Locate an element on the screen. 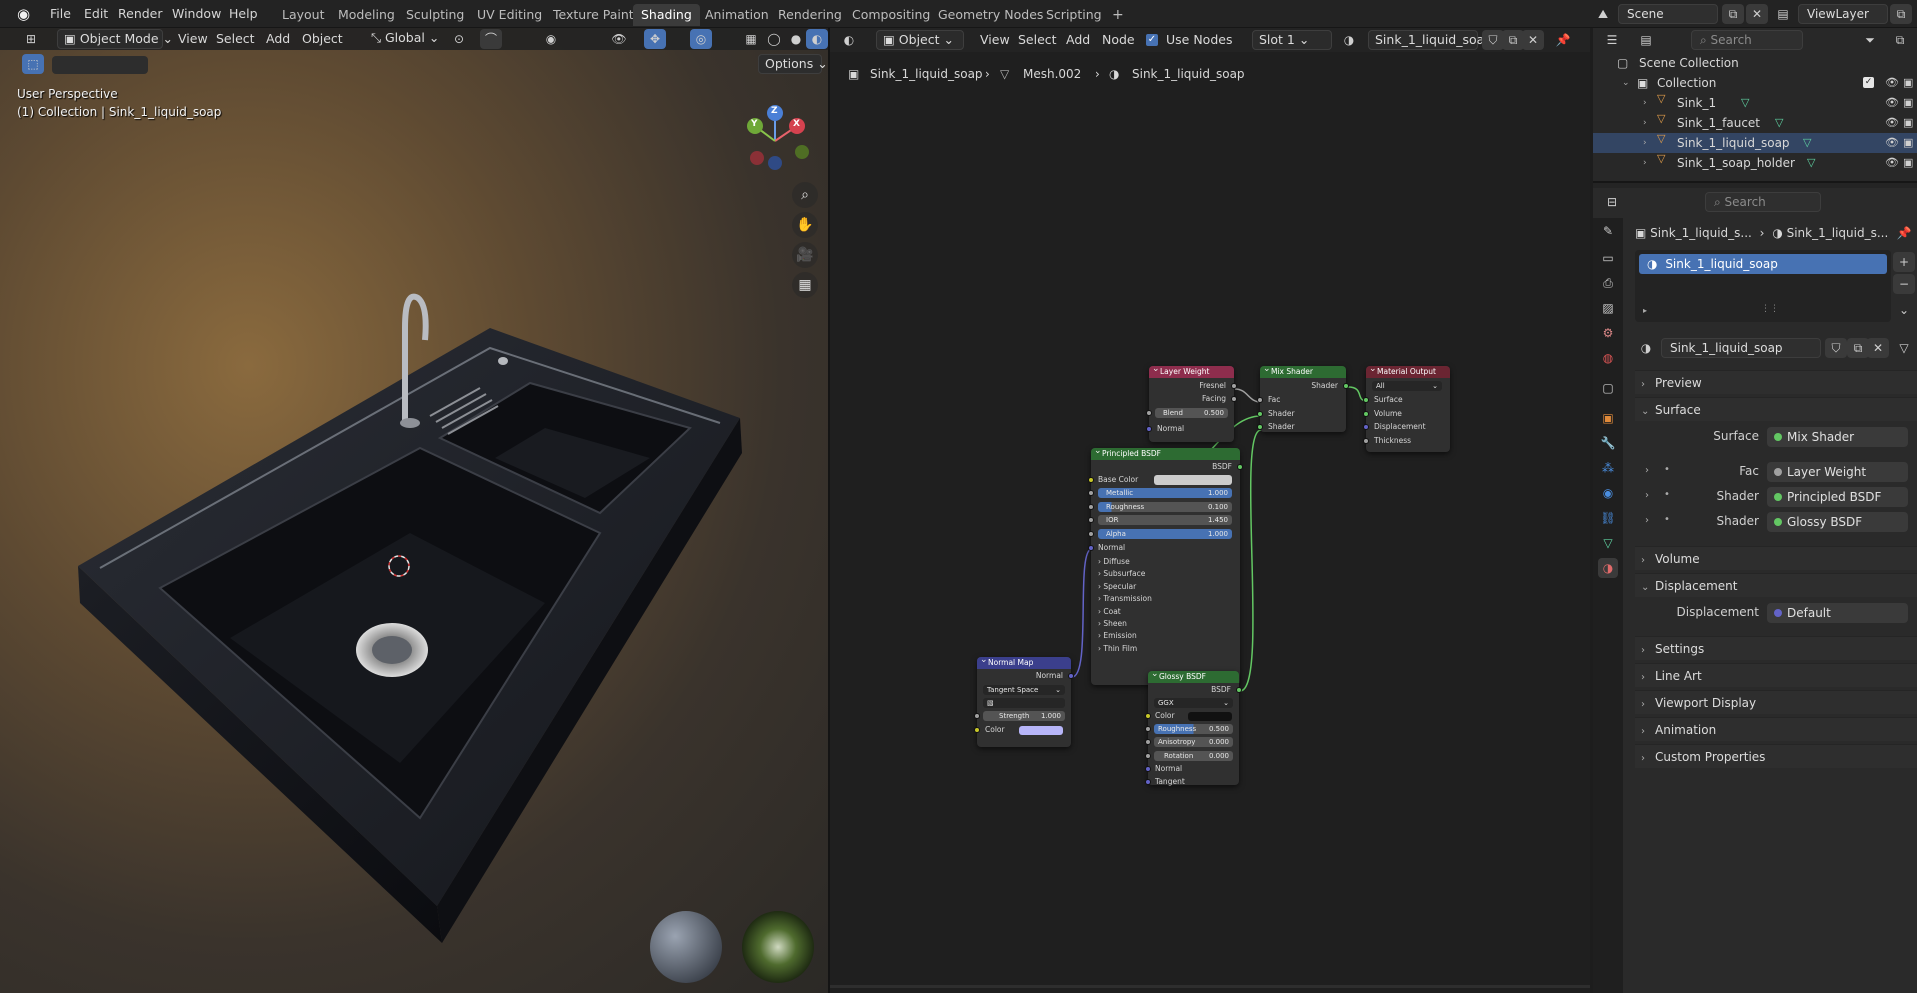 This screenshot has height=993, width=1917. space-dropdown: Tangent Space ⌄ is located at coordinates (1024, 690).